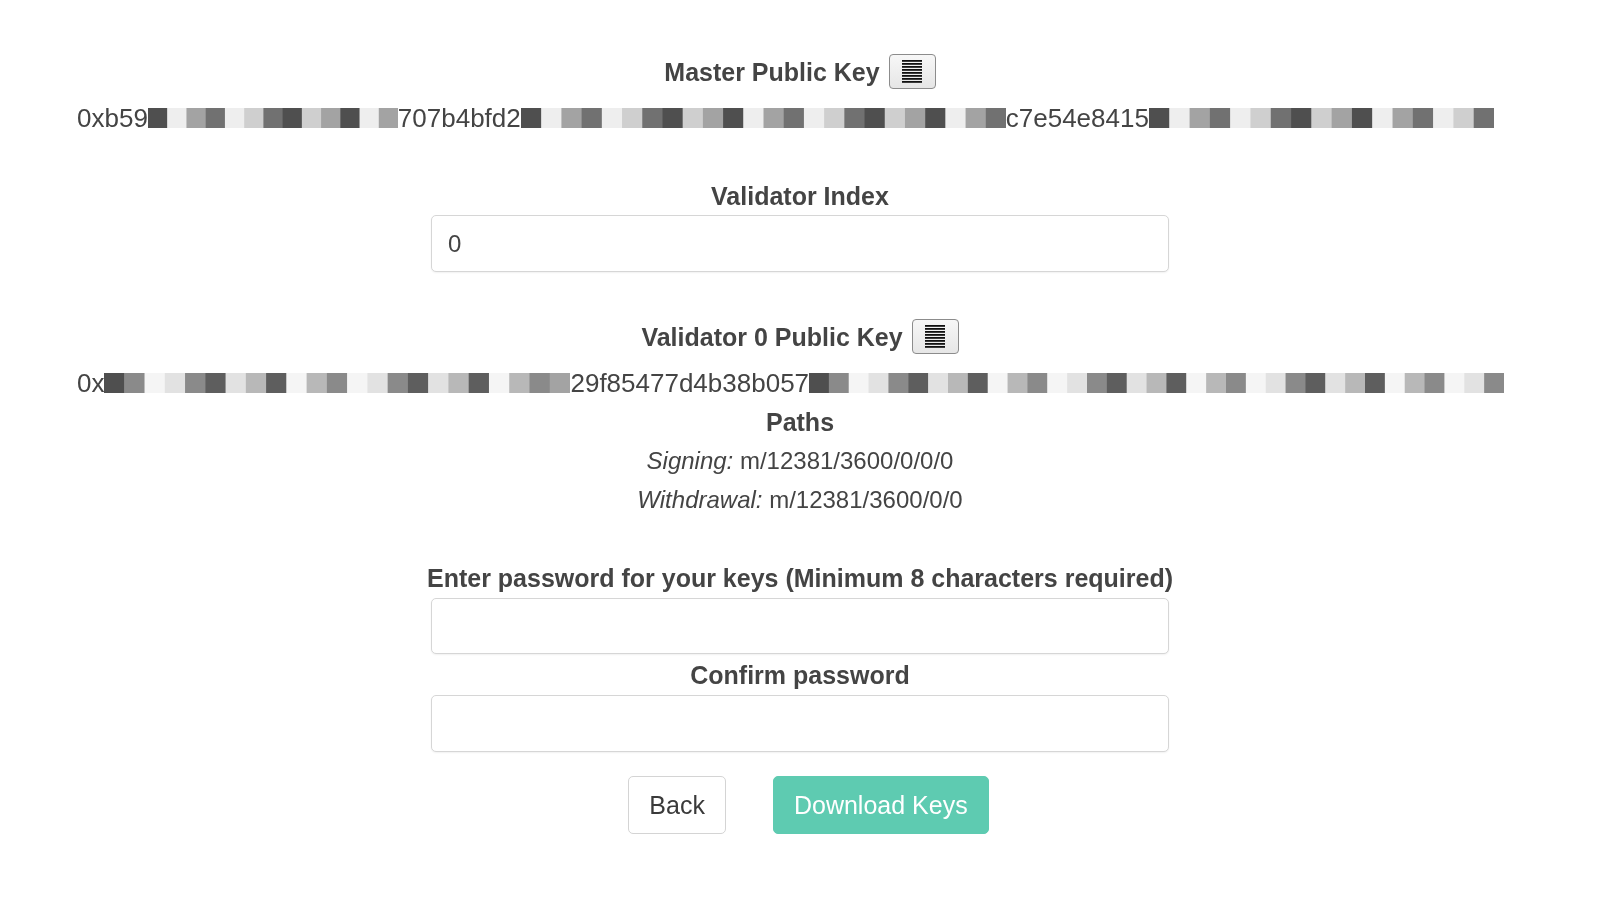  I want to click on path-text: Signing: m/12381/3600/0/0/0, so click(800, 461).